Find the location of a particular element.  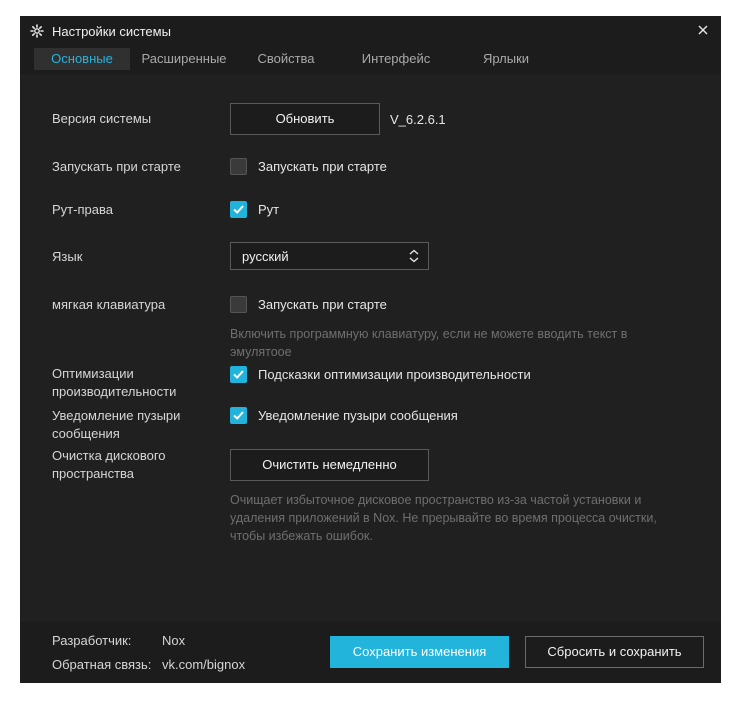

save-changes-button: Сохранить изменения is located at coordinates (419, 652).